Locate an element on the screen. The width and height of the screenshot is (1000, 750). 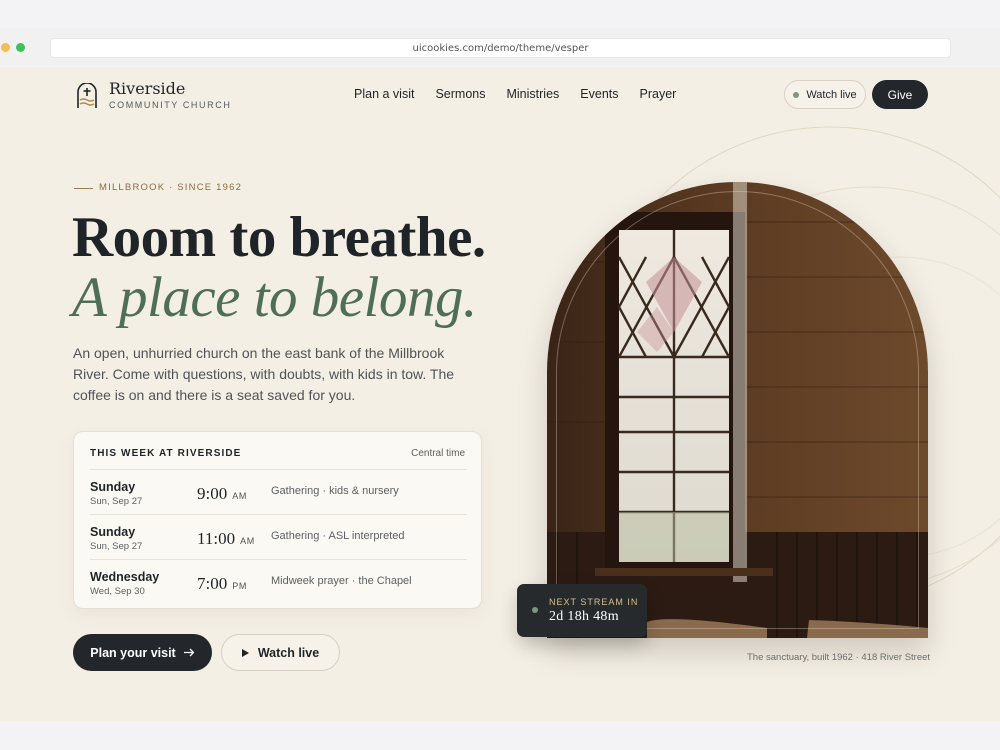
schedule-description: Midweek prayer · the Chapel is located at coordinates (341, 581).